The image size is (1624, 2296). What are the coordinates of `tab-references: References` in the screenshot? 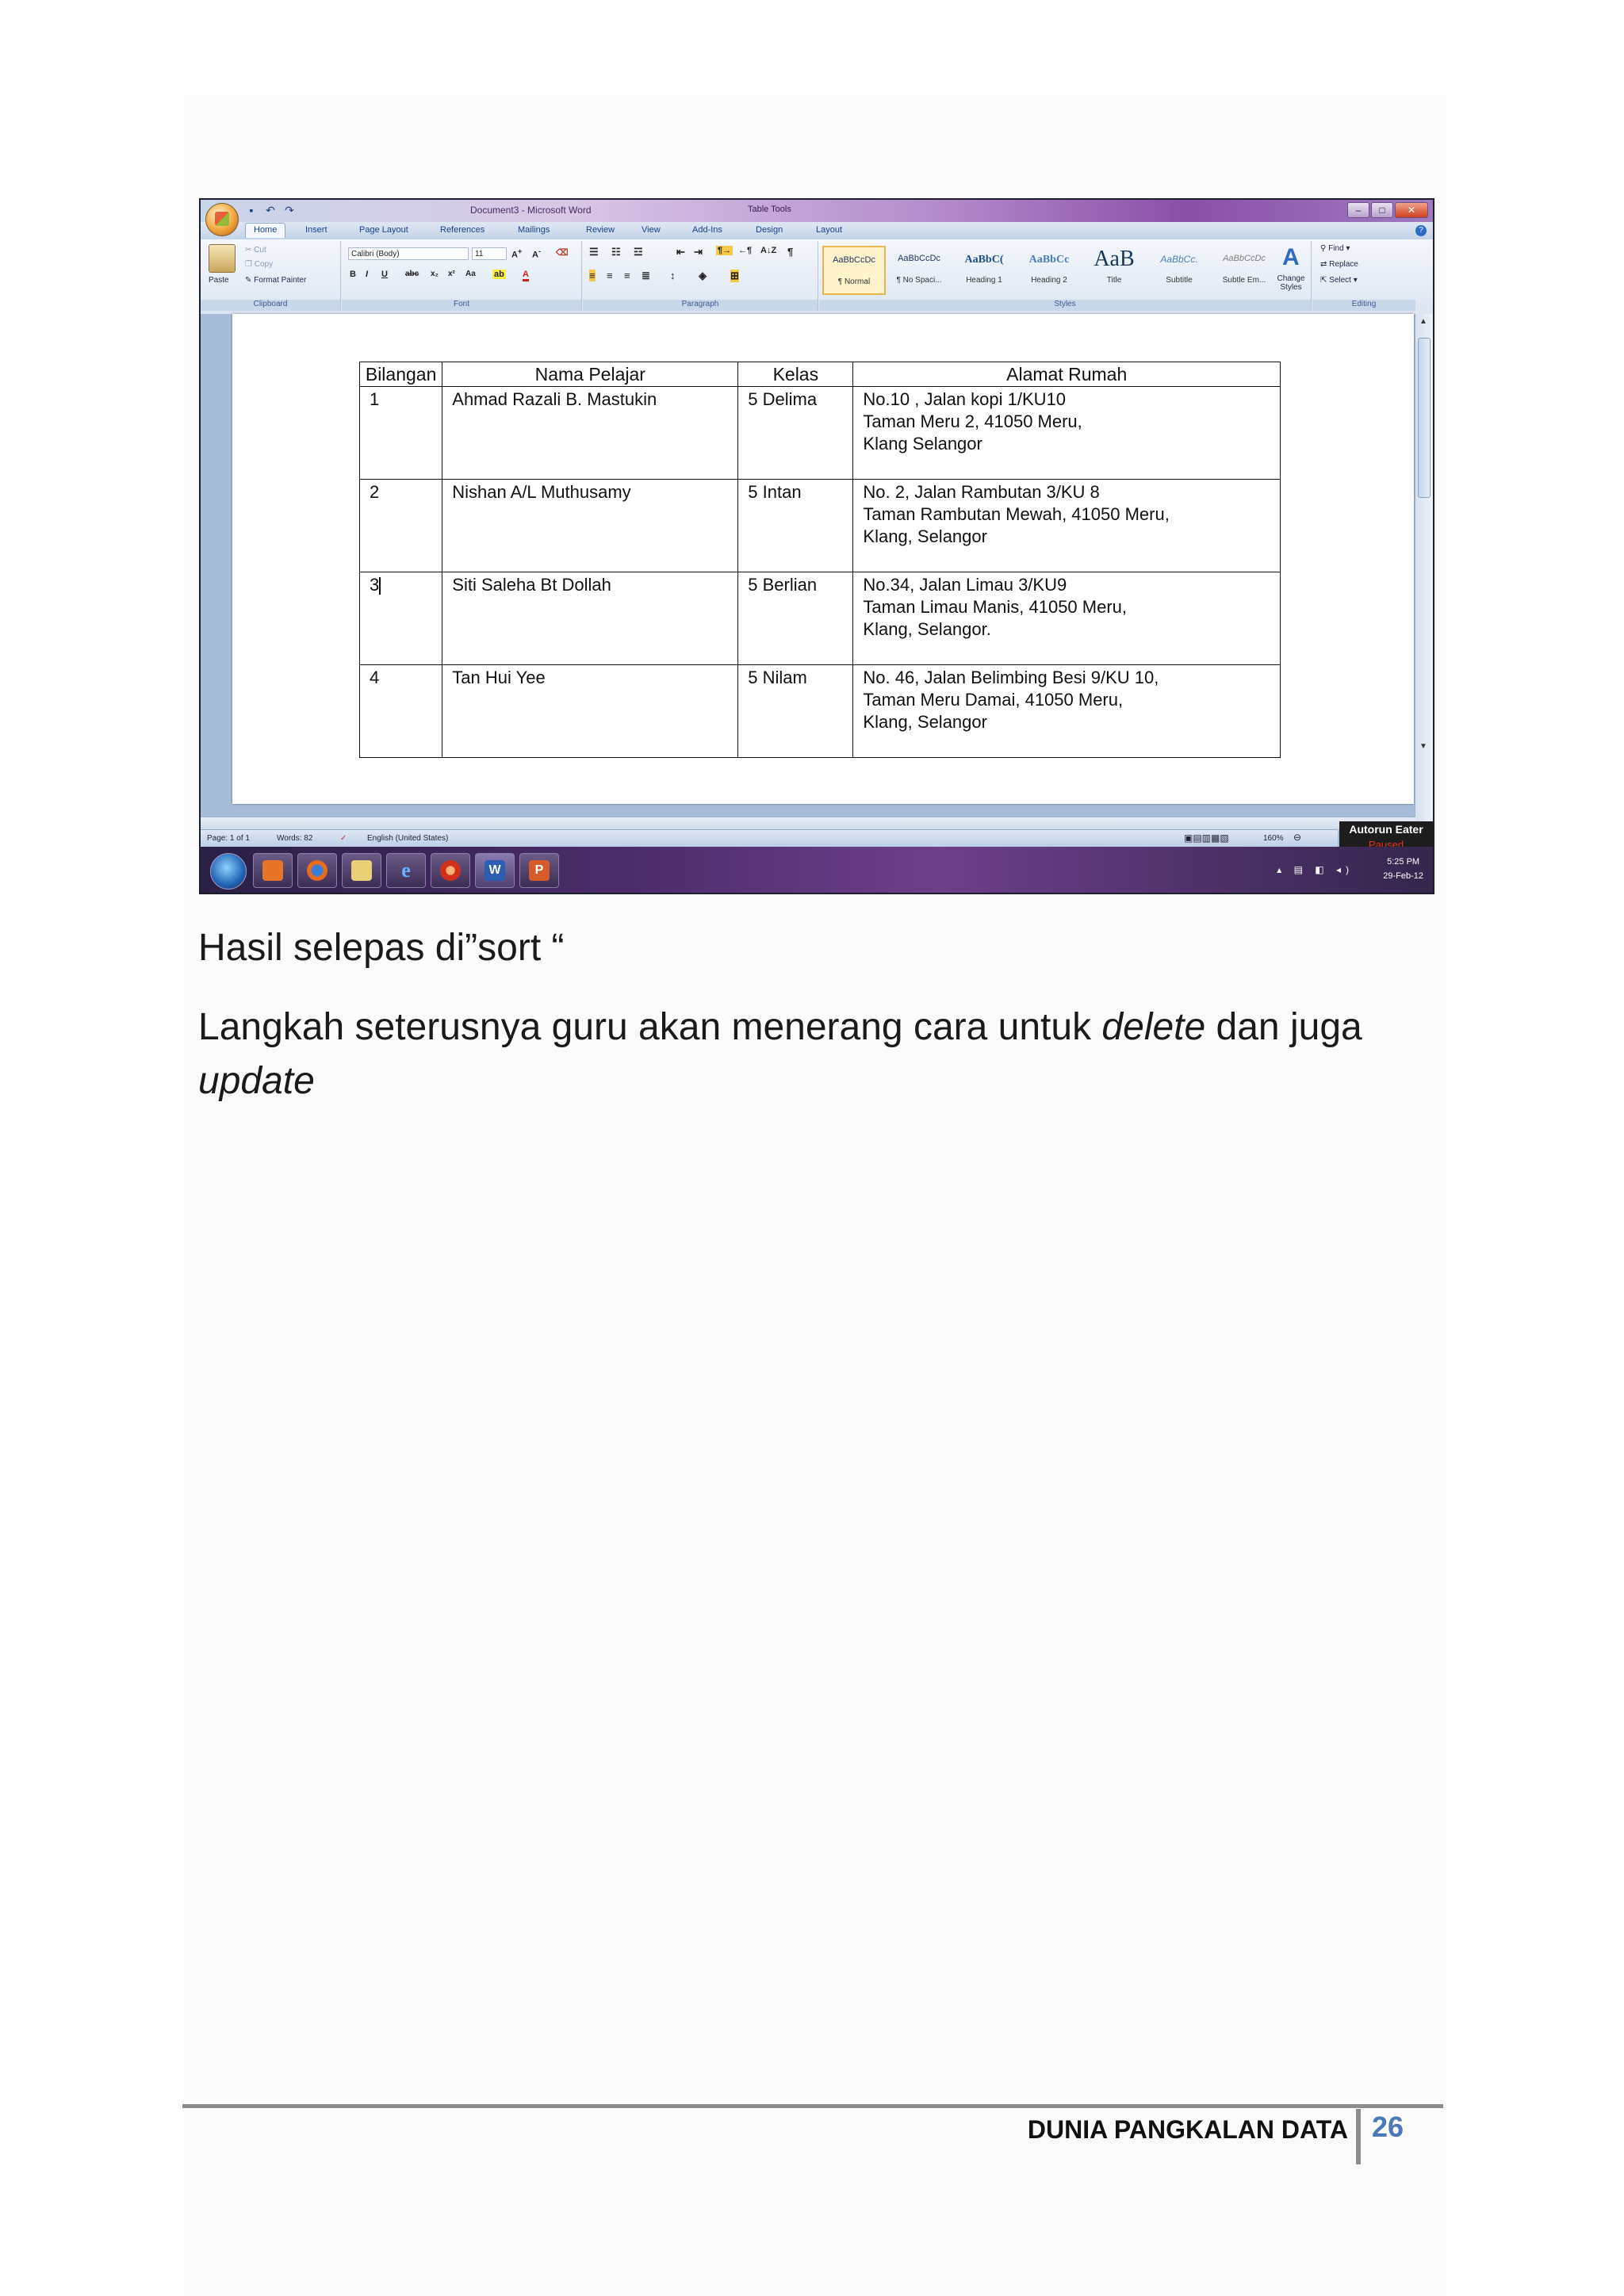 It's located at (463, 230).